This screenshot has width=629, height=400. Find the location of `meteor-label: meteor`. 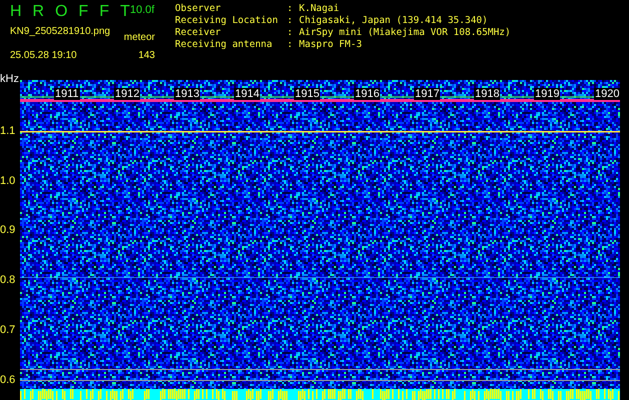

meteor-label: meteor is located at coordinates (139, 38).